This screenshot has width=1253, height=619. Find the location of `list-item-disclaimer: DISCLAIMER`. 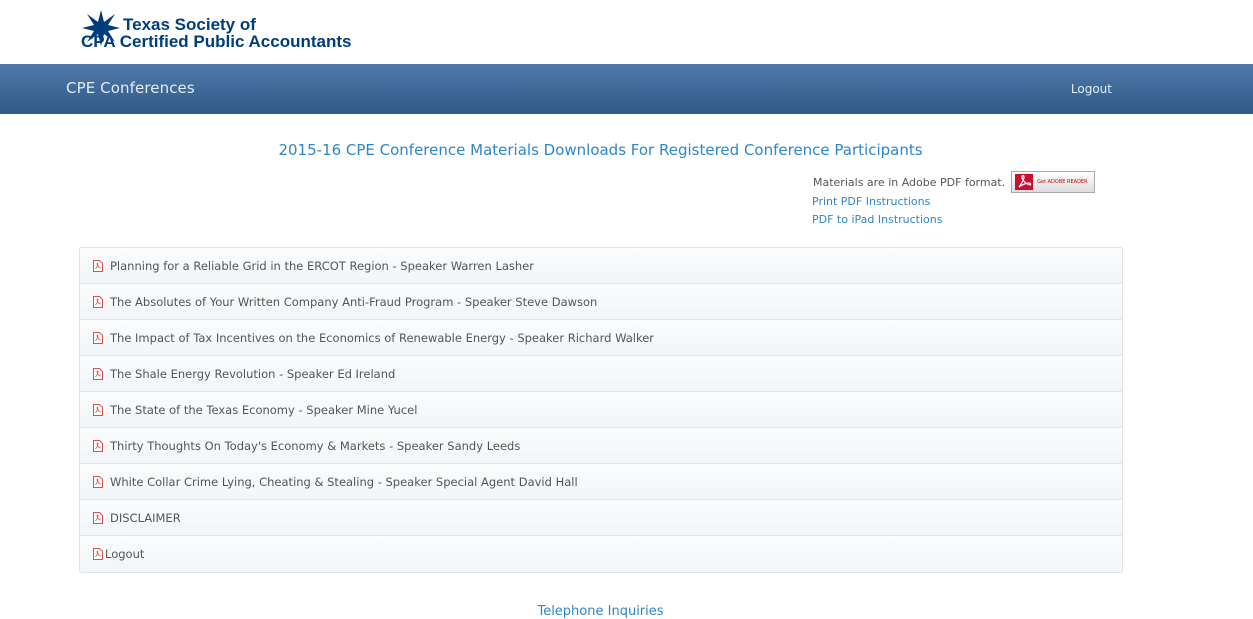

list-item-disclaimer: DISCLAIMER is located at coordinates (601, 518).